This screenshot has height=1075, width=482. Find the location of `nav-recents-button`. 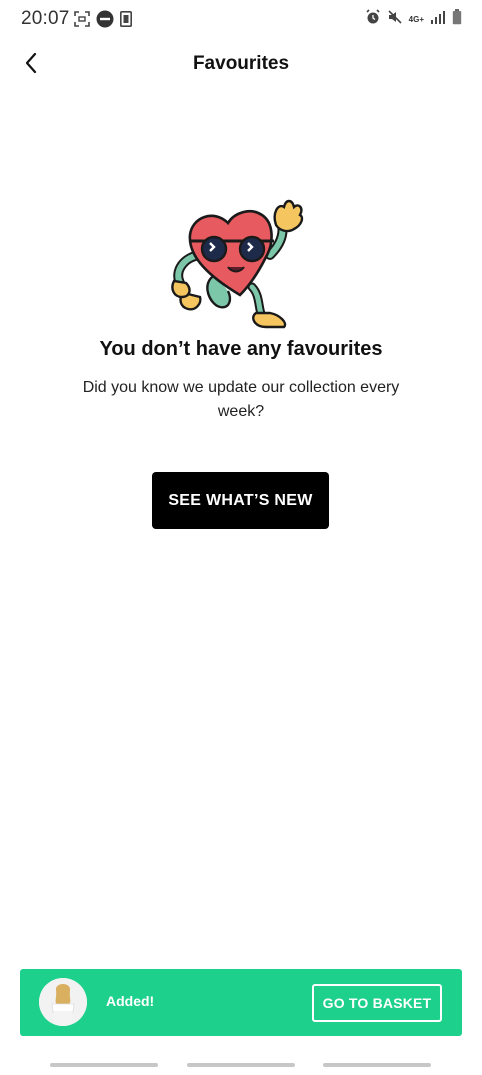

nav-recents-button is located at coordinates (104, 1065).